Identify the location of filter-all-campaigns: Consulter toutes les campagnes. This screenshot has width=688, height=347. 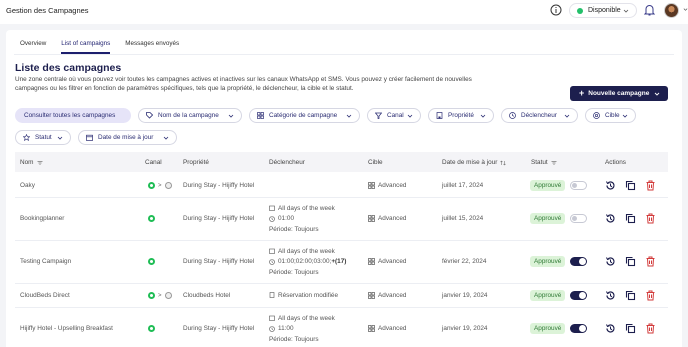
(73, 115).